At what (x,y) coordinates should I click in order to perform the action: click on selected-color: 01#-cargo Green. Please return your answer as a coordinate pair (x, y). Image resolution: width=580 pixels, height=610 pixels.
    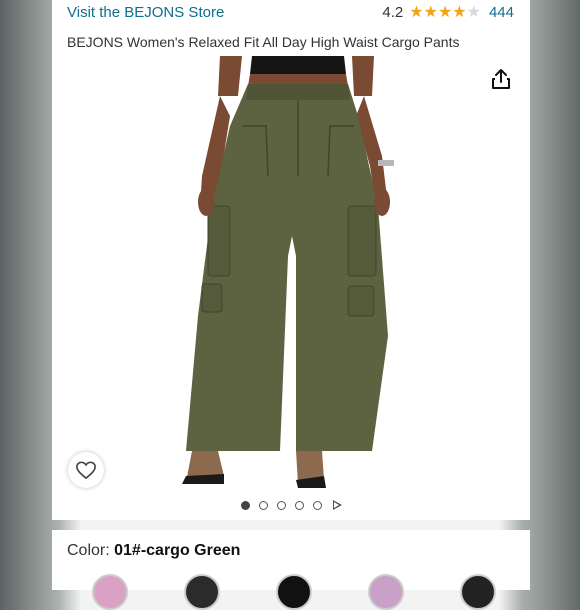
    Looking at the image, I should click on (177, 550).